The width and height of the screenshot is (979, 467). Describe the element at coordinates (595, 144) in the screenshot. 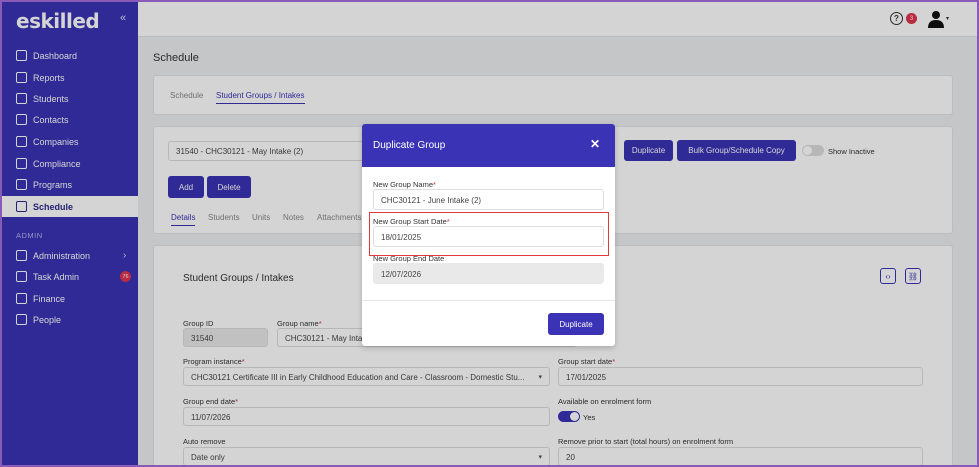

I see `close-icon: ✕` at that location.